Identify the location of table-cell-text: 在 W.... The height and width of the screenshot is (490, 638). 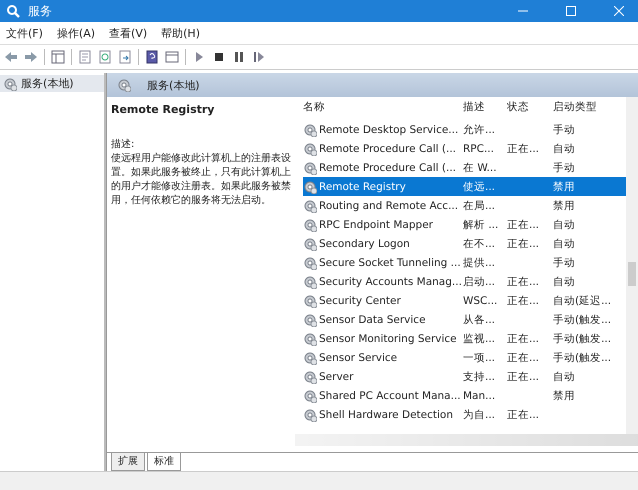
(480, 167).